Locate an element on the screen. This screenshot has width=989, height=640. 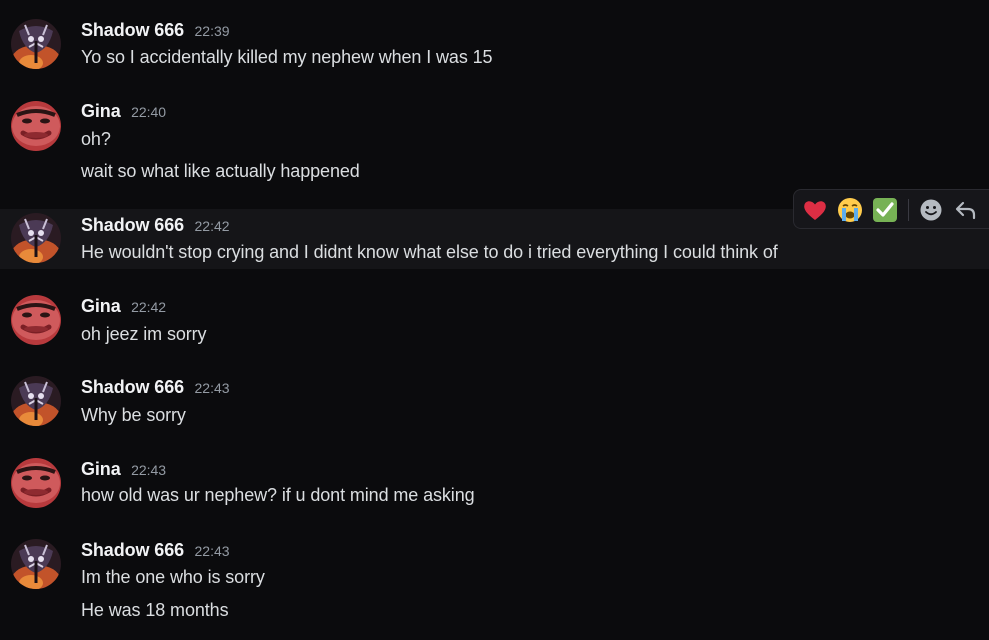
timestamp: 22:40 is located at coordinates (149, 112).